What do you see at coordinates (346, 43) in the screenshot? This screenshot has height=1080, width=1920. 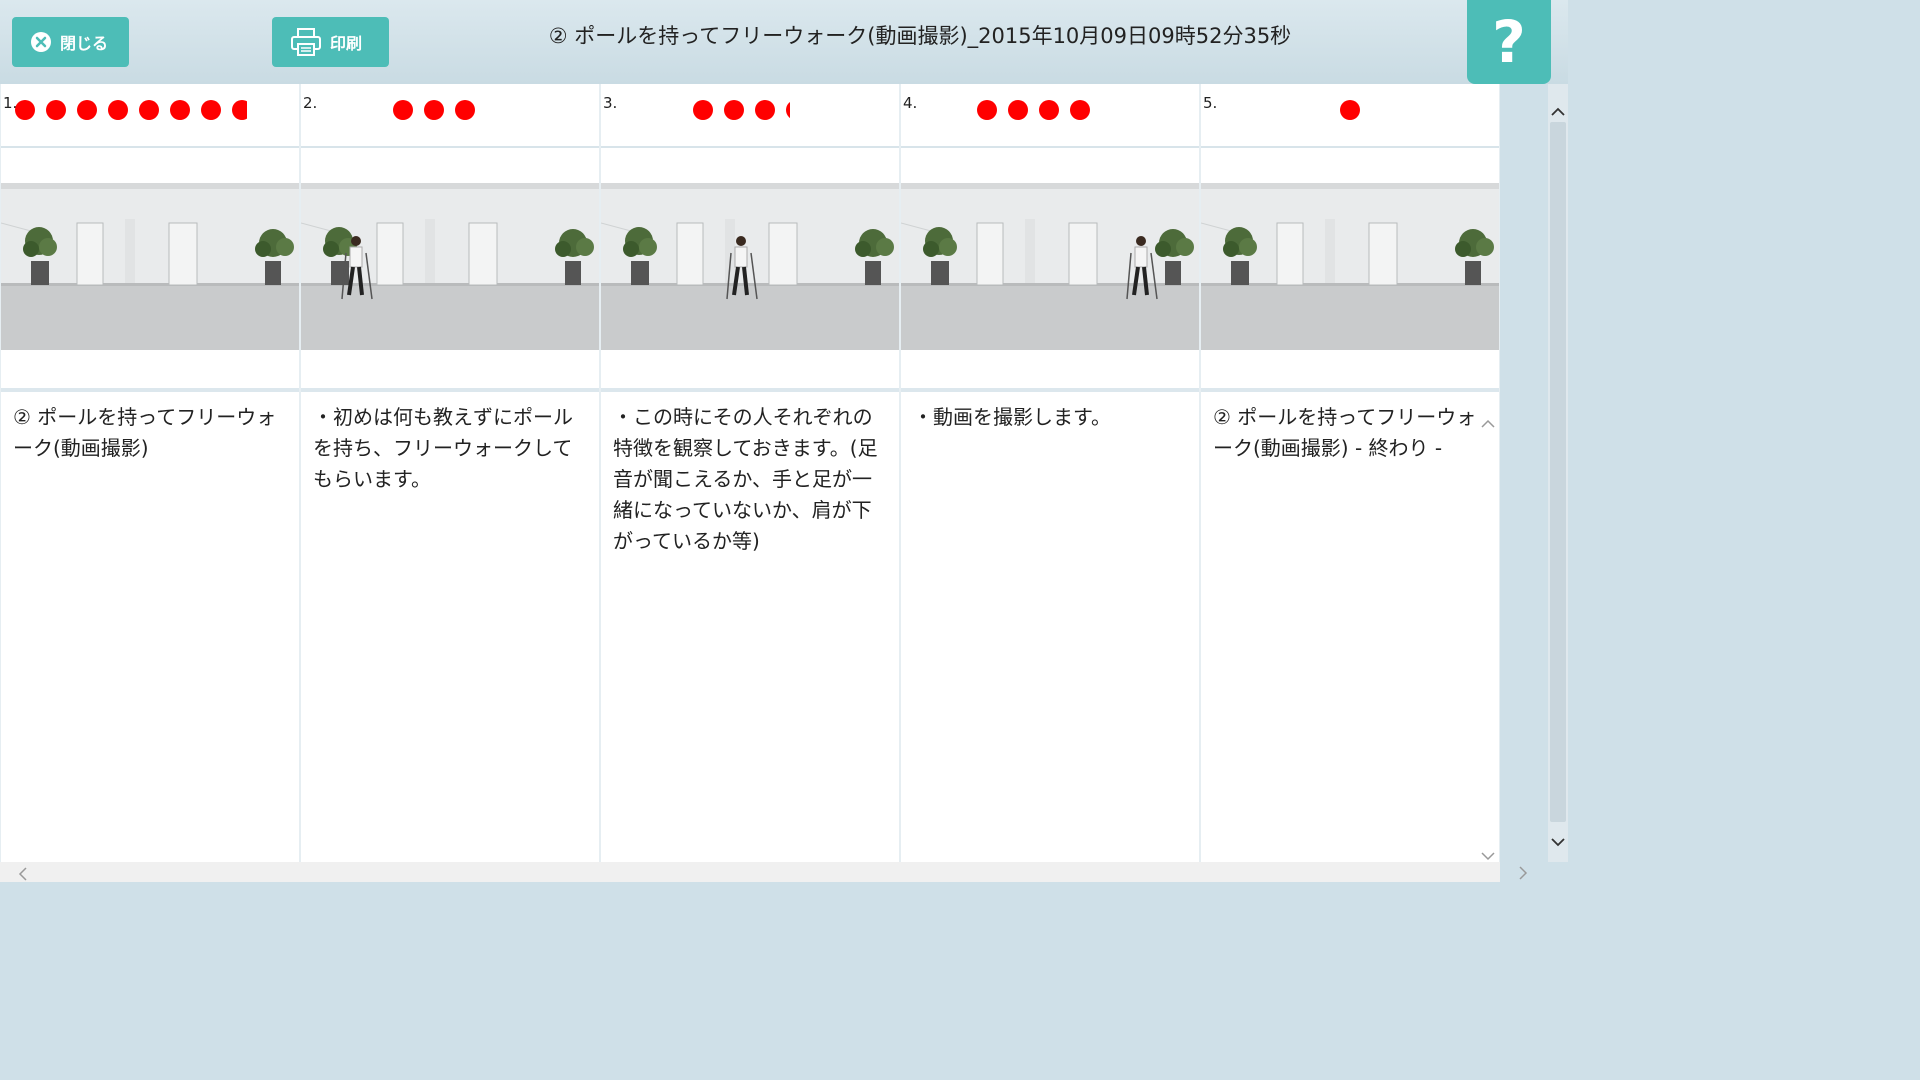 I see `print-button-label: 印刷` at bounding box center [346, 43].